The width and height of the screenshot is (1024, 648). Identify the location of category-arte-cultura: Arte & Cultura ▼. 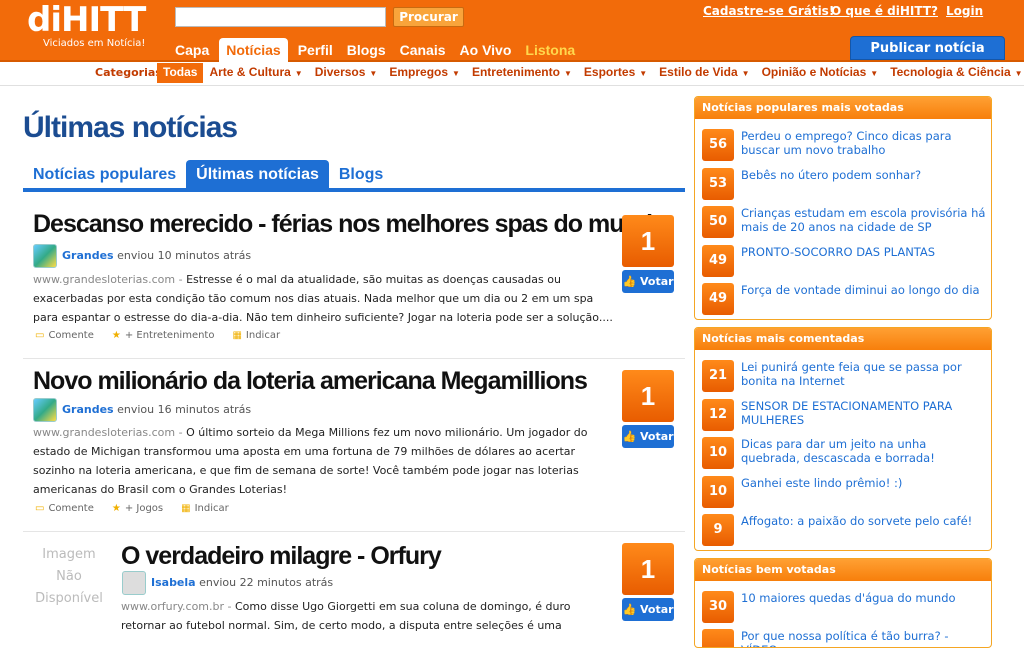
(255, 73).